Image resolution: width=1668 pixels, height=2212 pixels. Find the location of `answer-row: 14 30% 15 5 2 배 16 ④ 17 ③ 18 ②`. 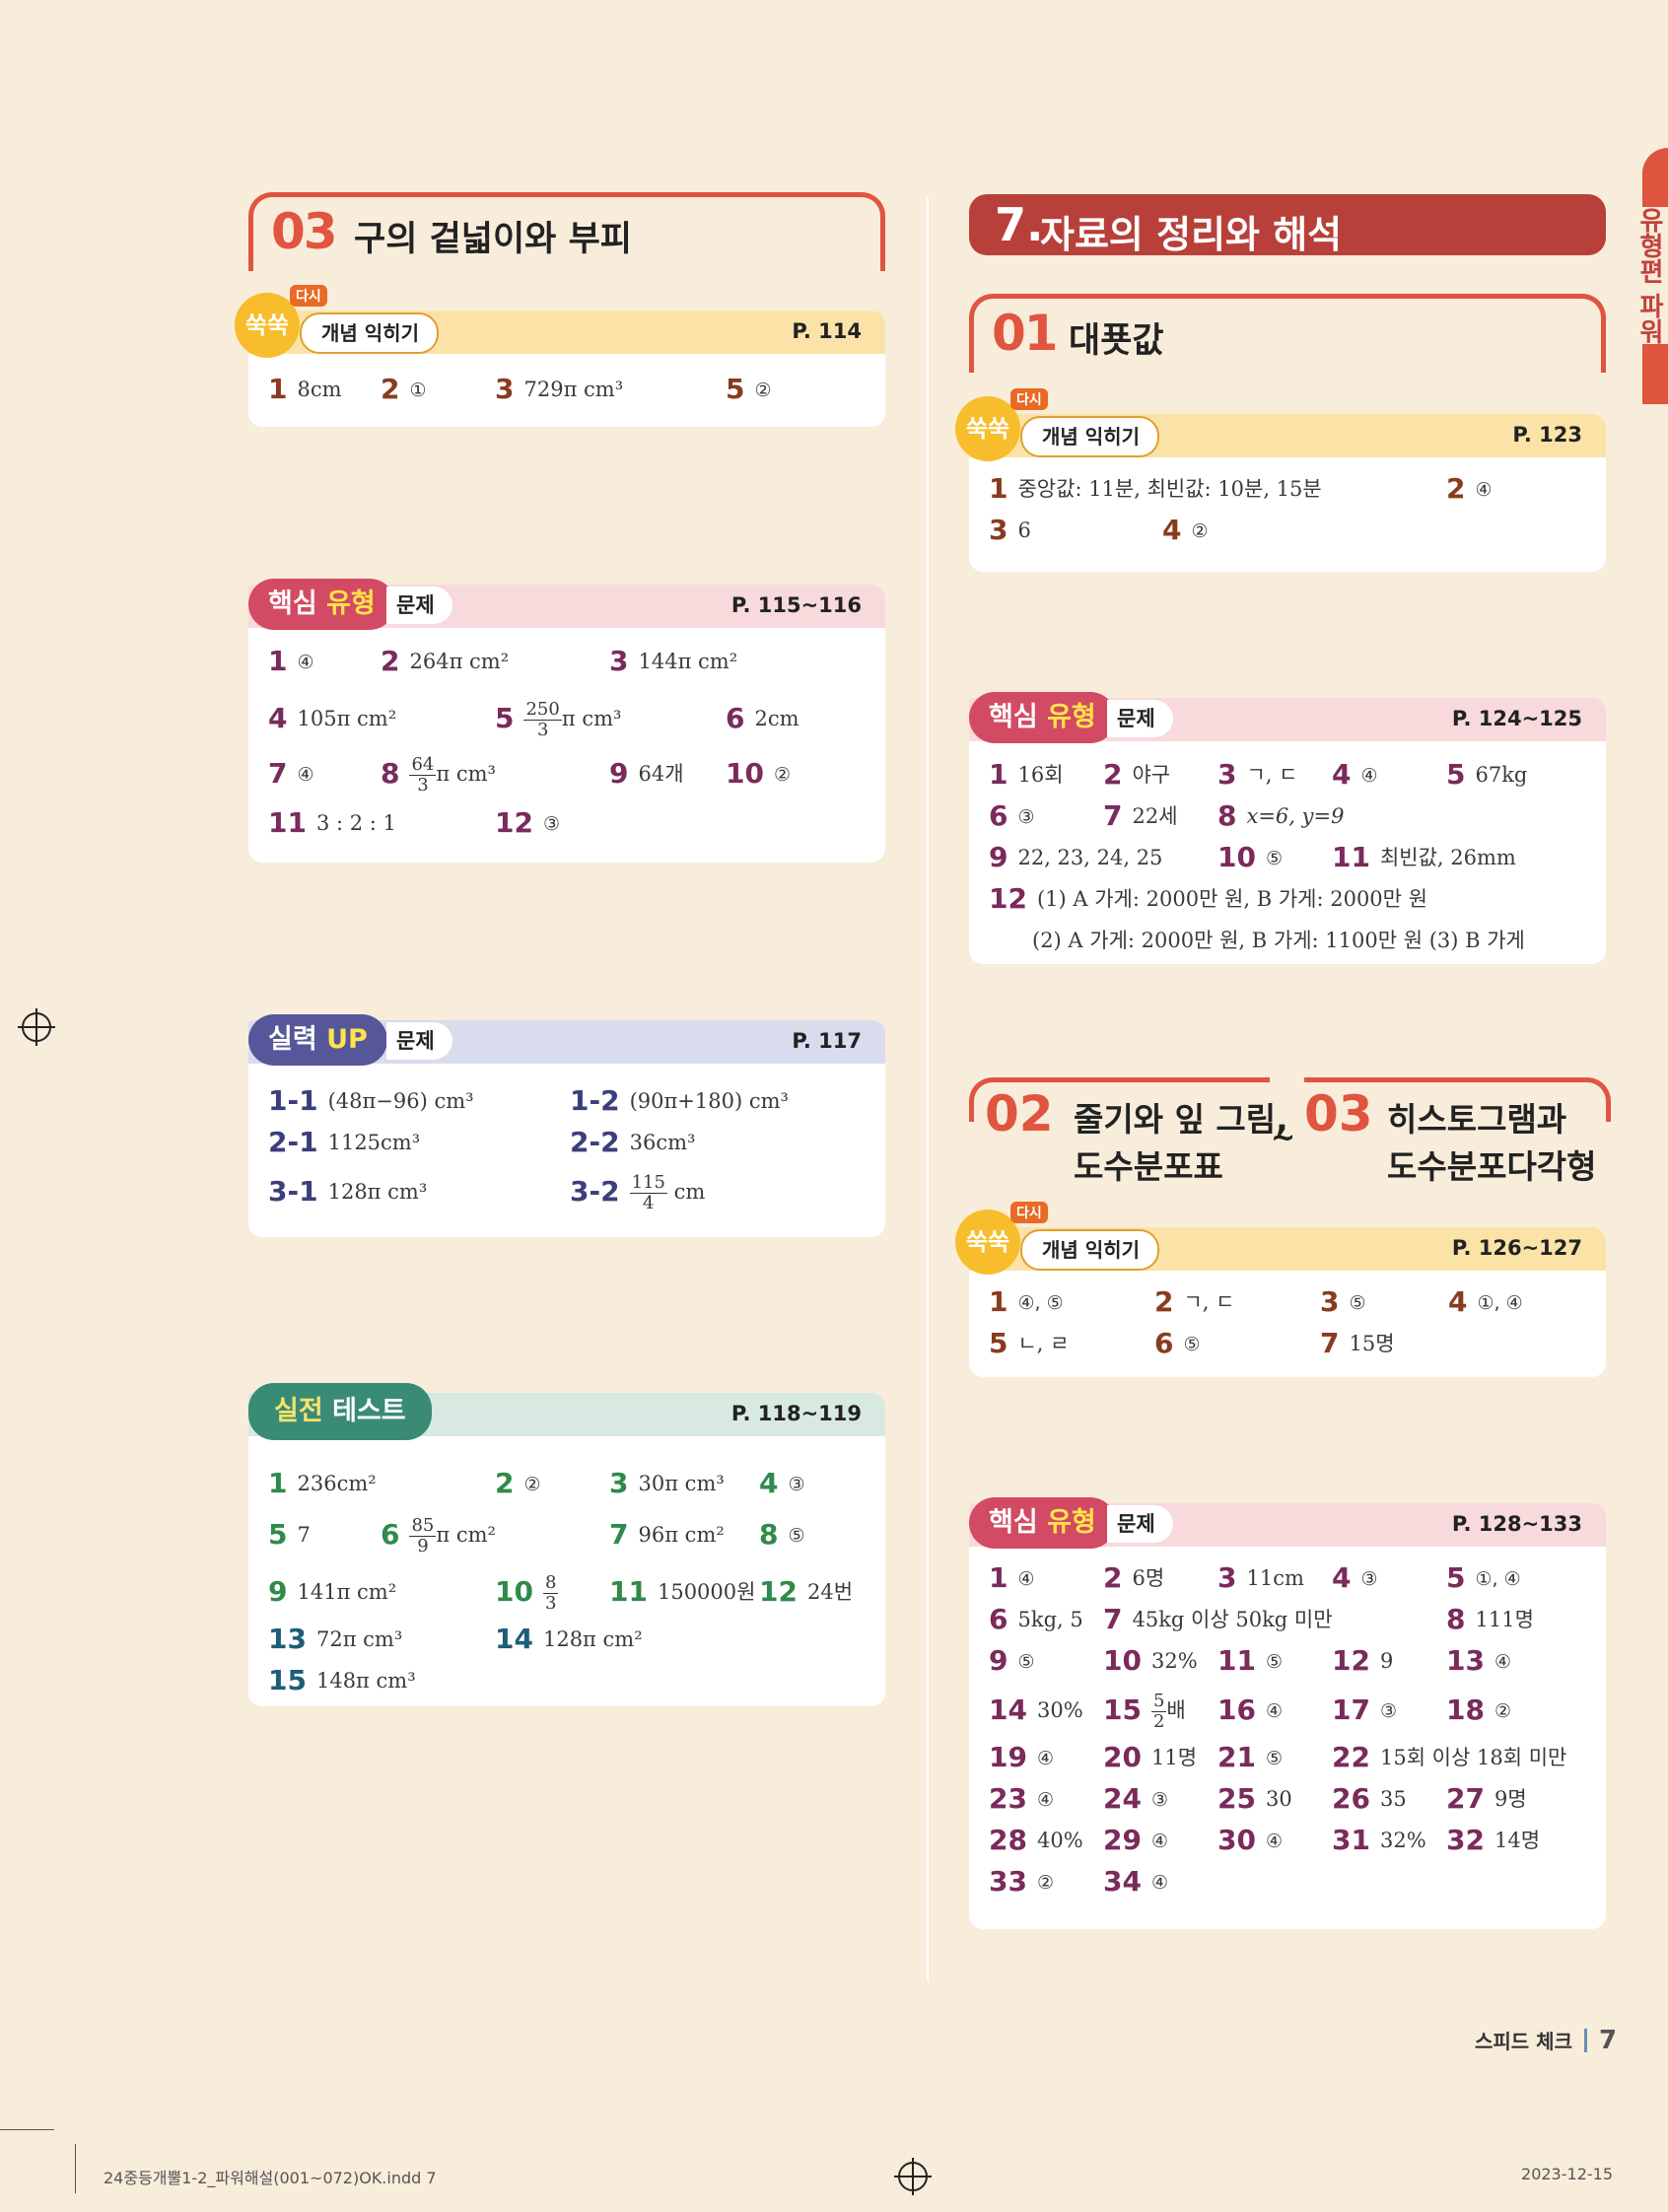

answer-row: 14 30% 15 5 2 배 16 ④ 17 ③ 18 ② is located at coordinates (1287, 1711).